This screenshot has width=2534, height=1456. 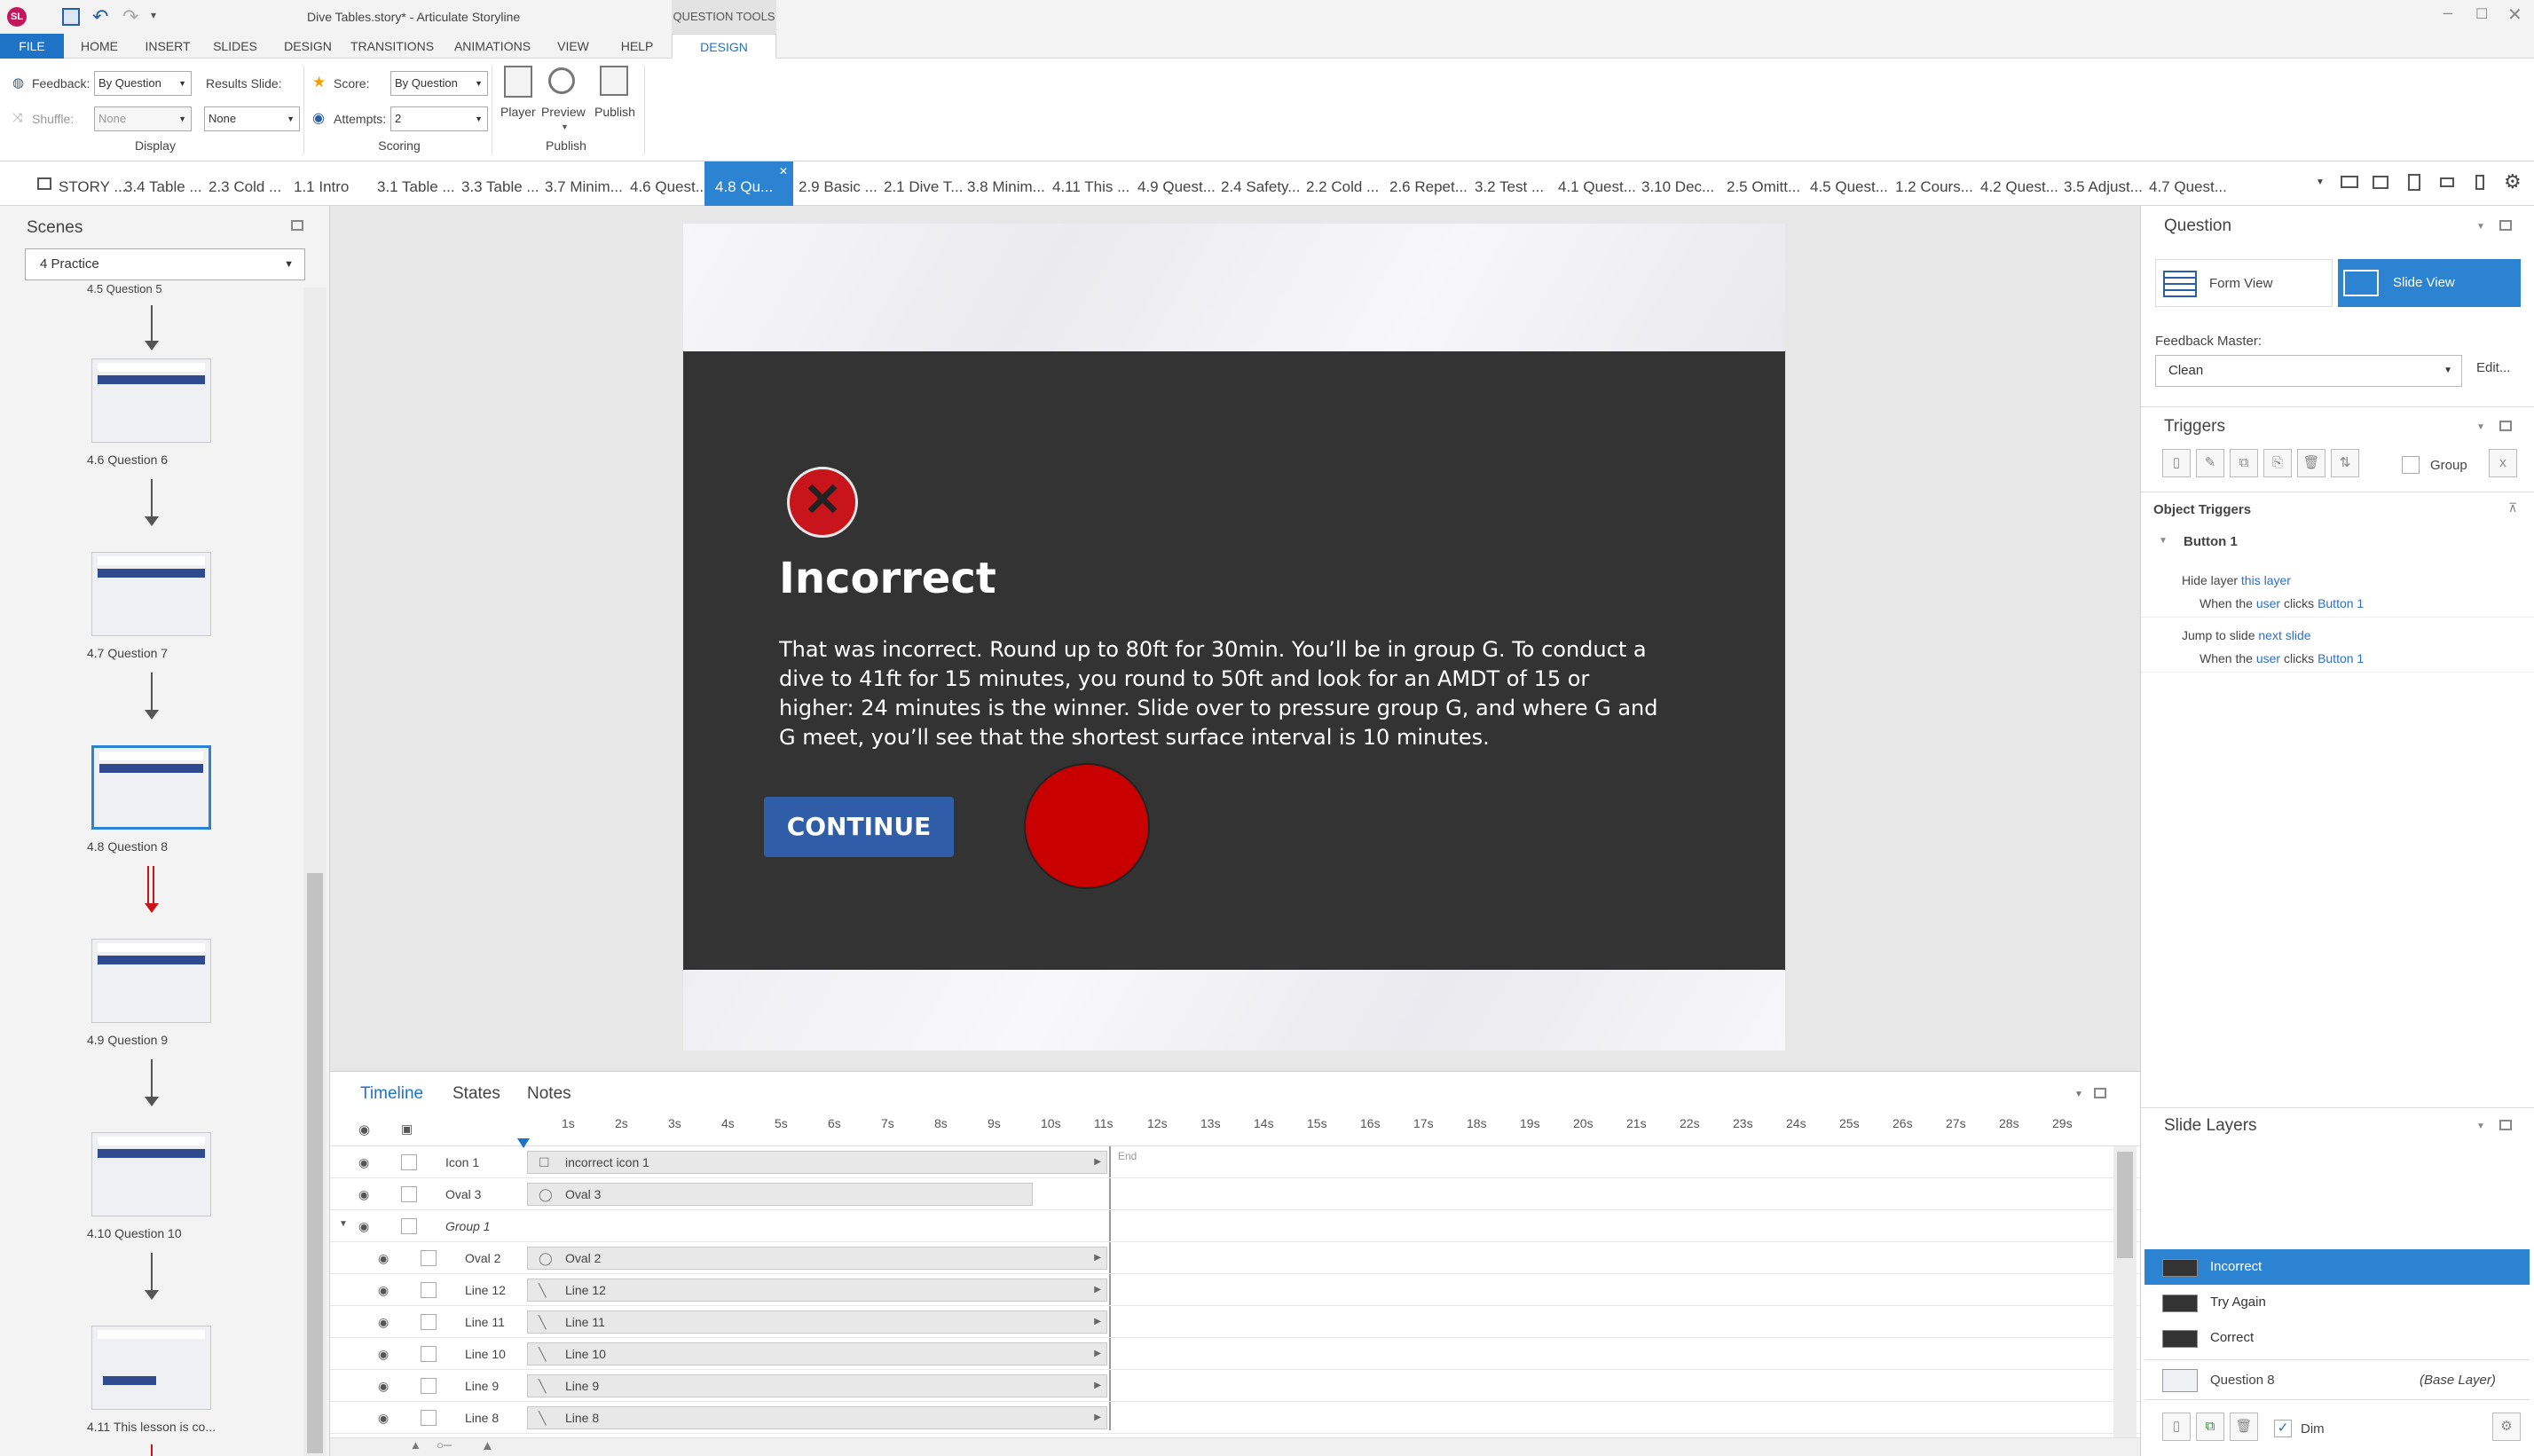 What do you see at coordinates (1235, 1226) in the screenshot?
I see `timeline-row: ▼ ◉ Group 1` at bounding box center [1235, 1226].